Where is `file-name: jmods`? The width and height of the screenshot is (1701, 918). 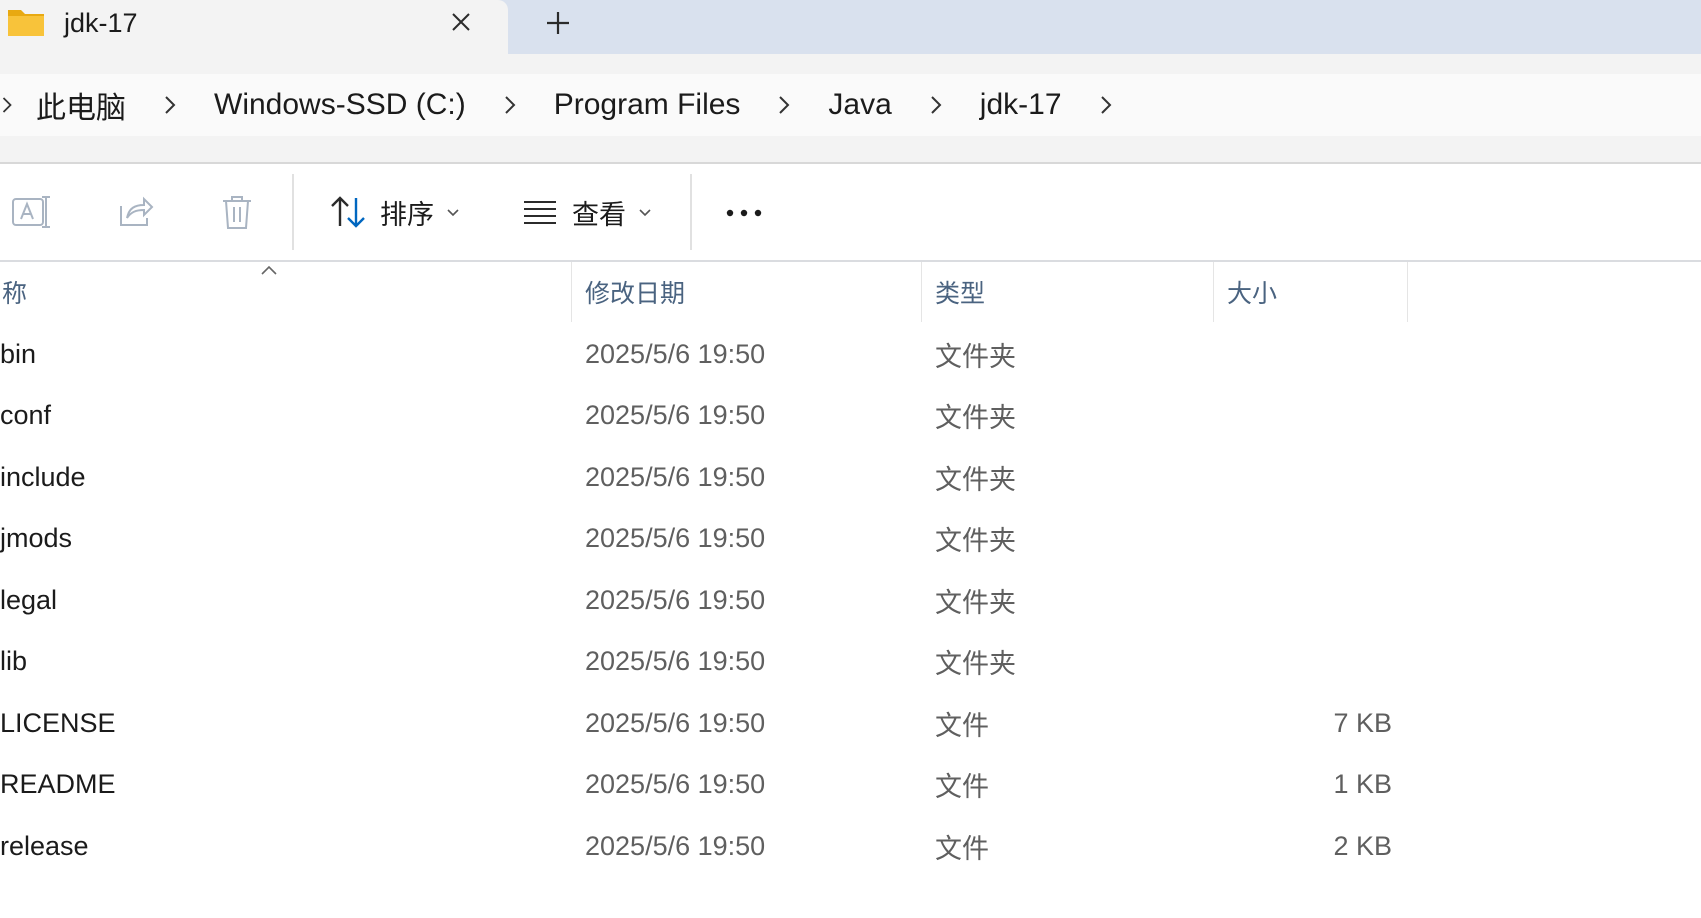 file-name: jmods is located at coordinates (36, 538).